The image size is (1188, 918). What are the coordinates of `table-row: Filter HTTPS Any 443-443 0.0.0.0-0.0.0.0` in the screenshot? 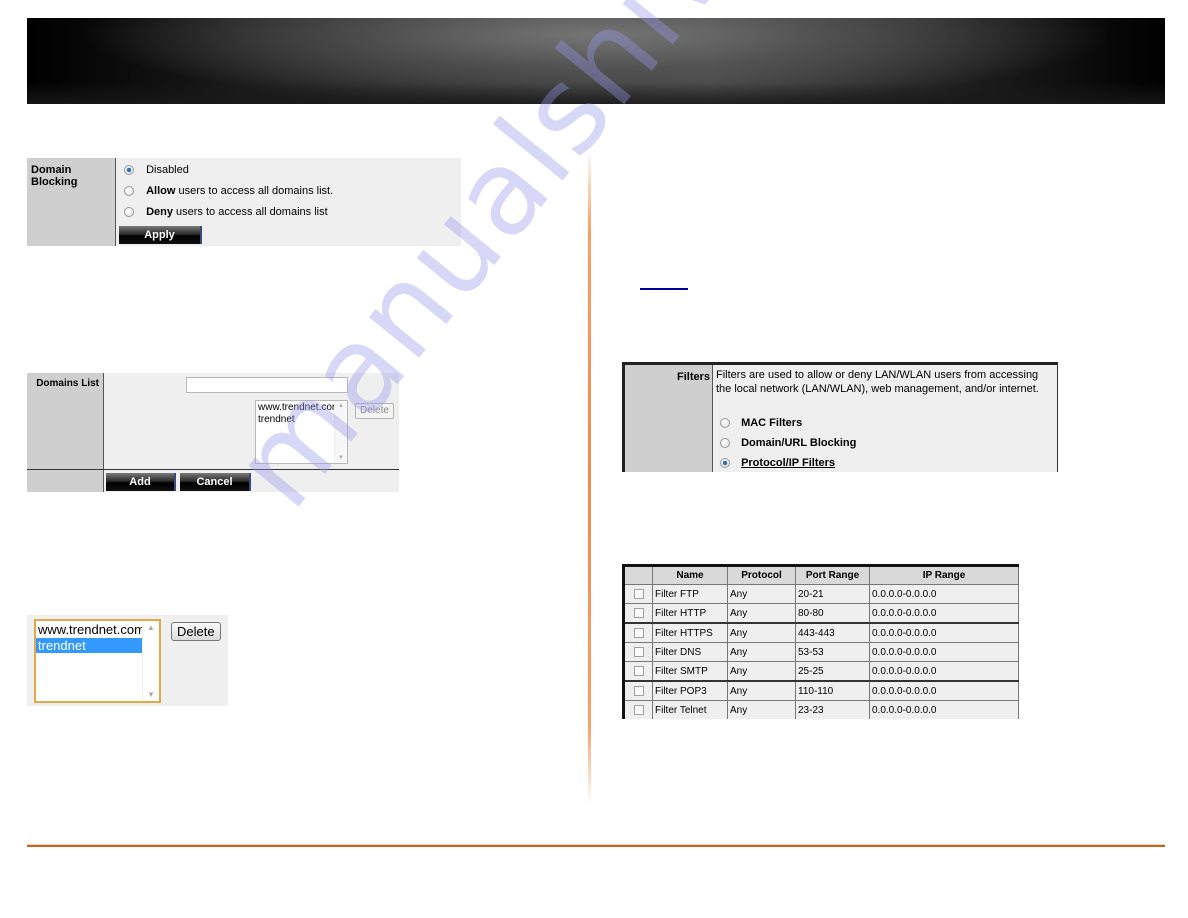 It's located at (821, 633).